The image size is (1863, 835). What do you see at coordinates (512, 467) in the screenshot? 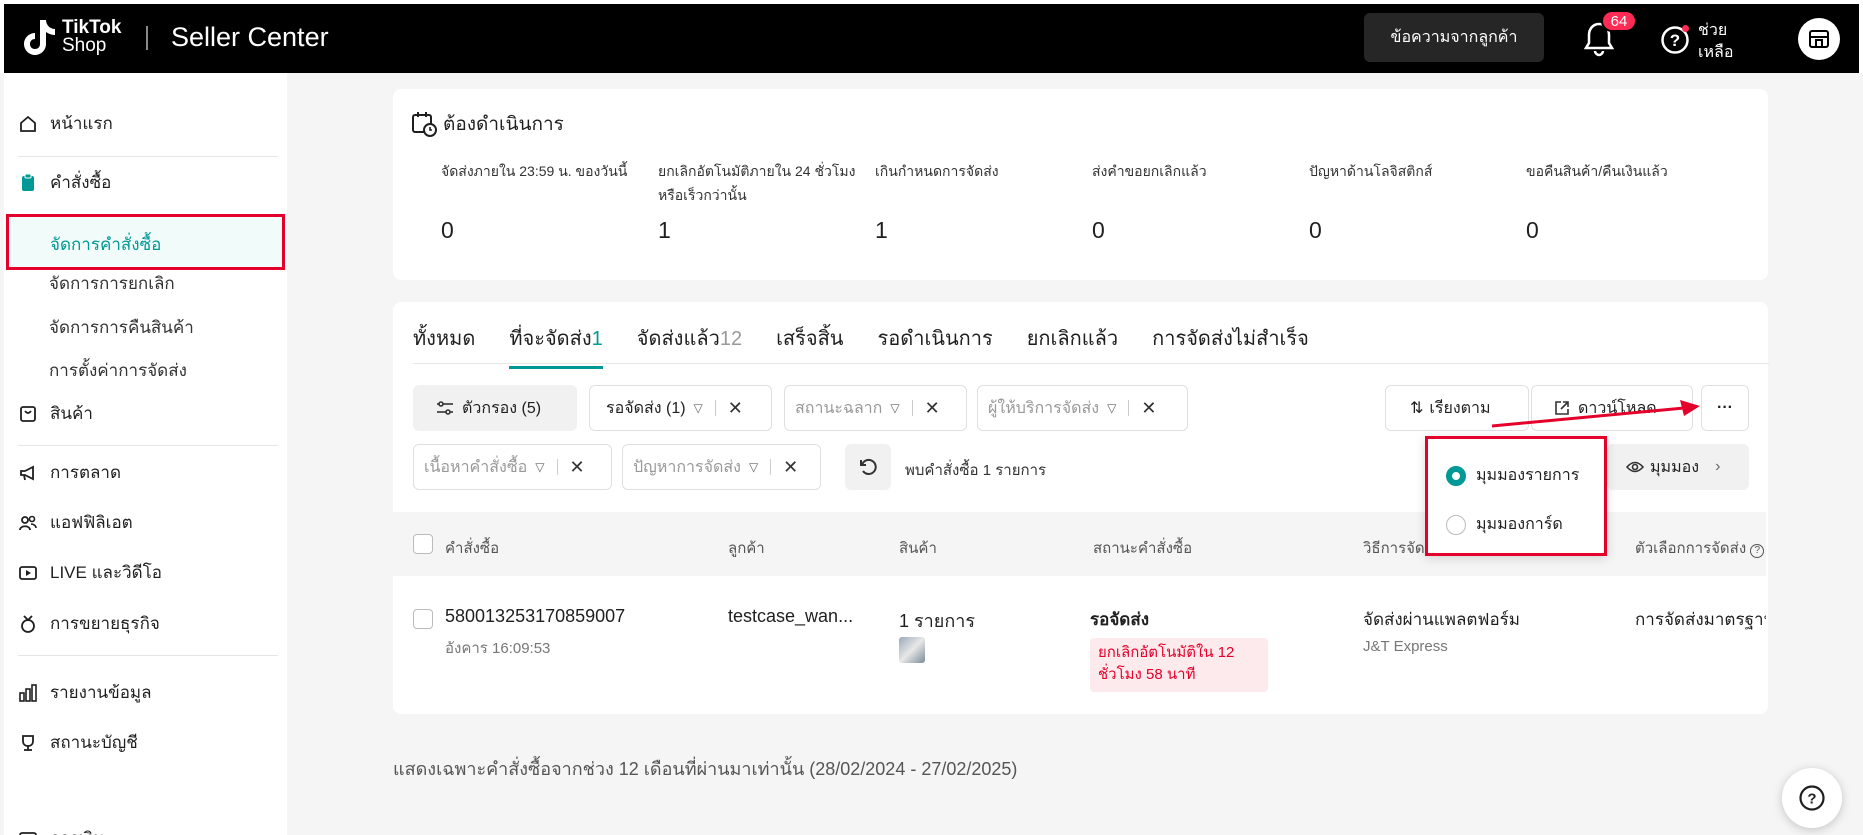
I see `order-content-select: เนื้อหาคำสั่งซื้อ ▽ ✕` at bounding box center [512, 467].